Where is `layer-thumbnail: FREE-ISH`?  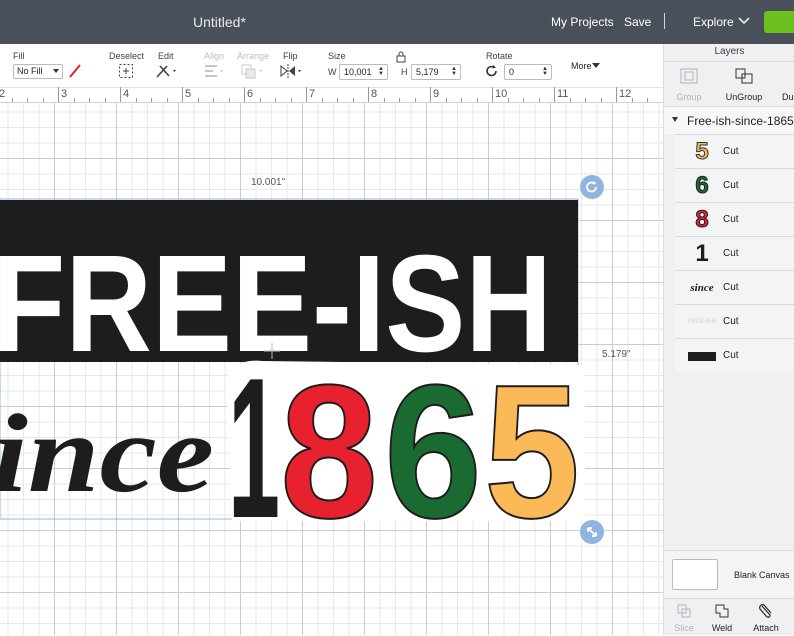 layer-thumbnail: FREE-ISH is located at coordinates (701, 322).